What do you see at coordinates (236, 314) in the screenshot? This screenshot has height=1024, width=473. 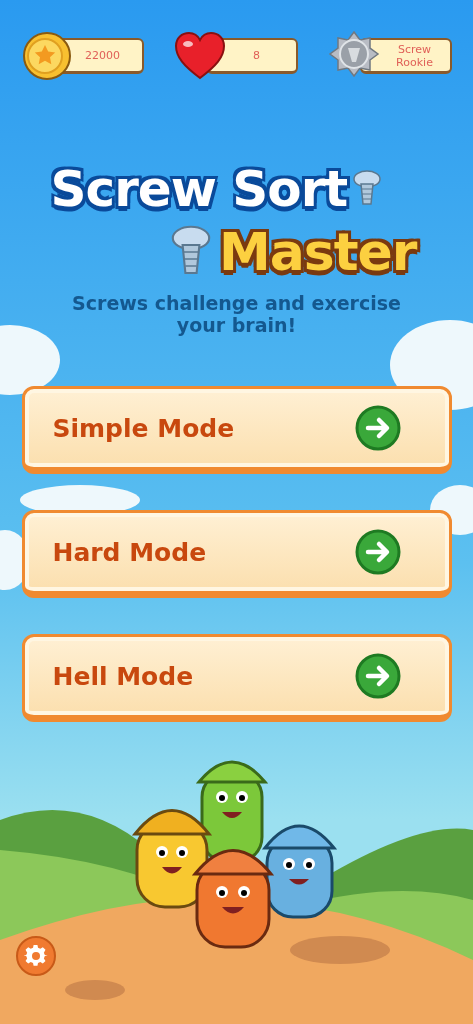 I see `tagline: Screws challenge and exercise your brain!` at bounding box center [236, 314].